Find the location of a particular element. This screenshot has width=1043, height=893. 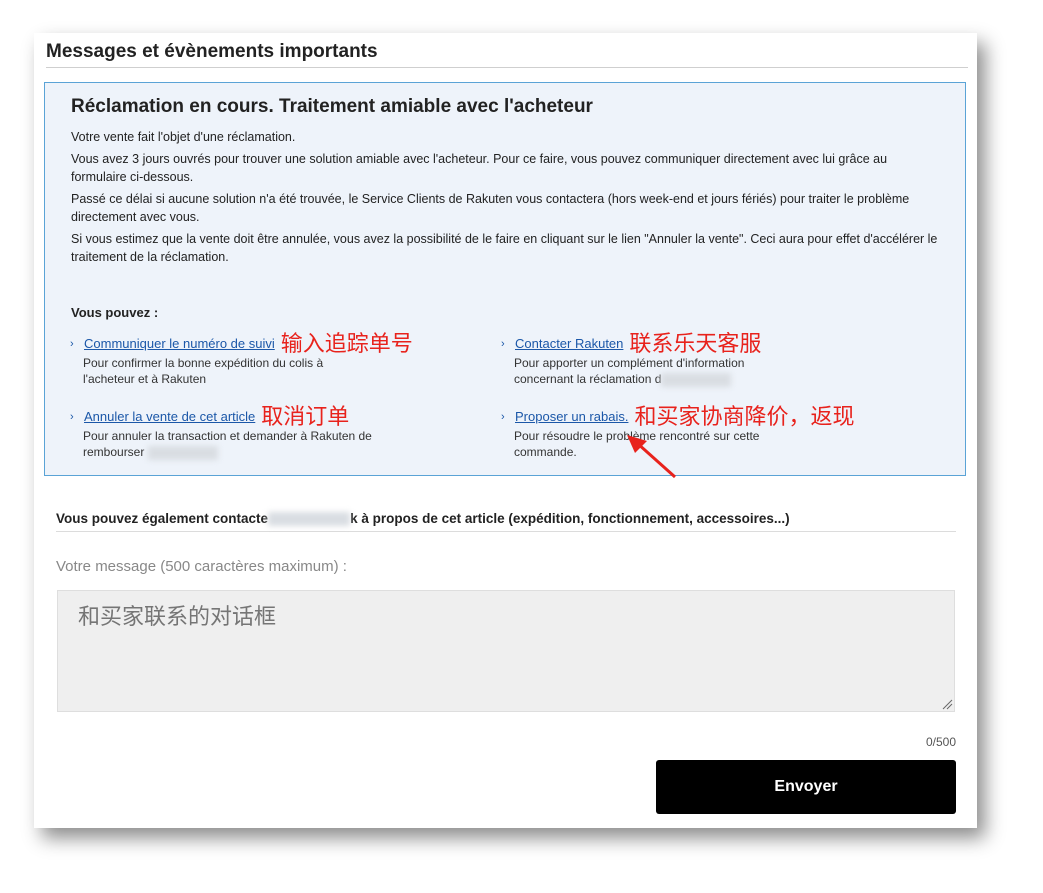

action-description: l'acheteur et à Rakuten is located at coordinates (145, 379).